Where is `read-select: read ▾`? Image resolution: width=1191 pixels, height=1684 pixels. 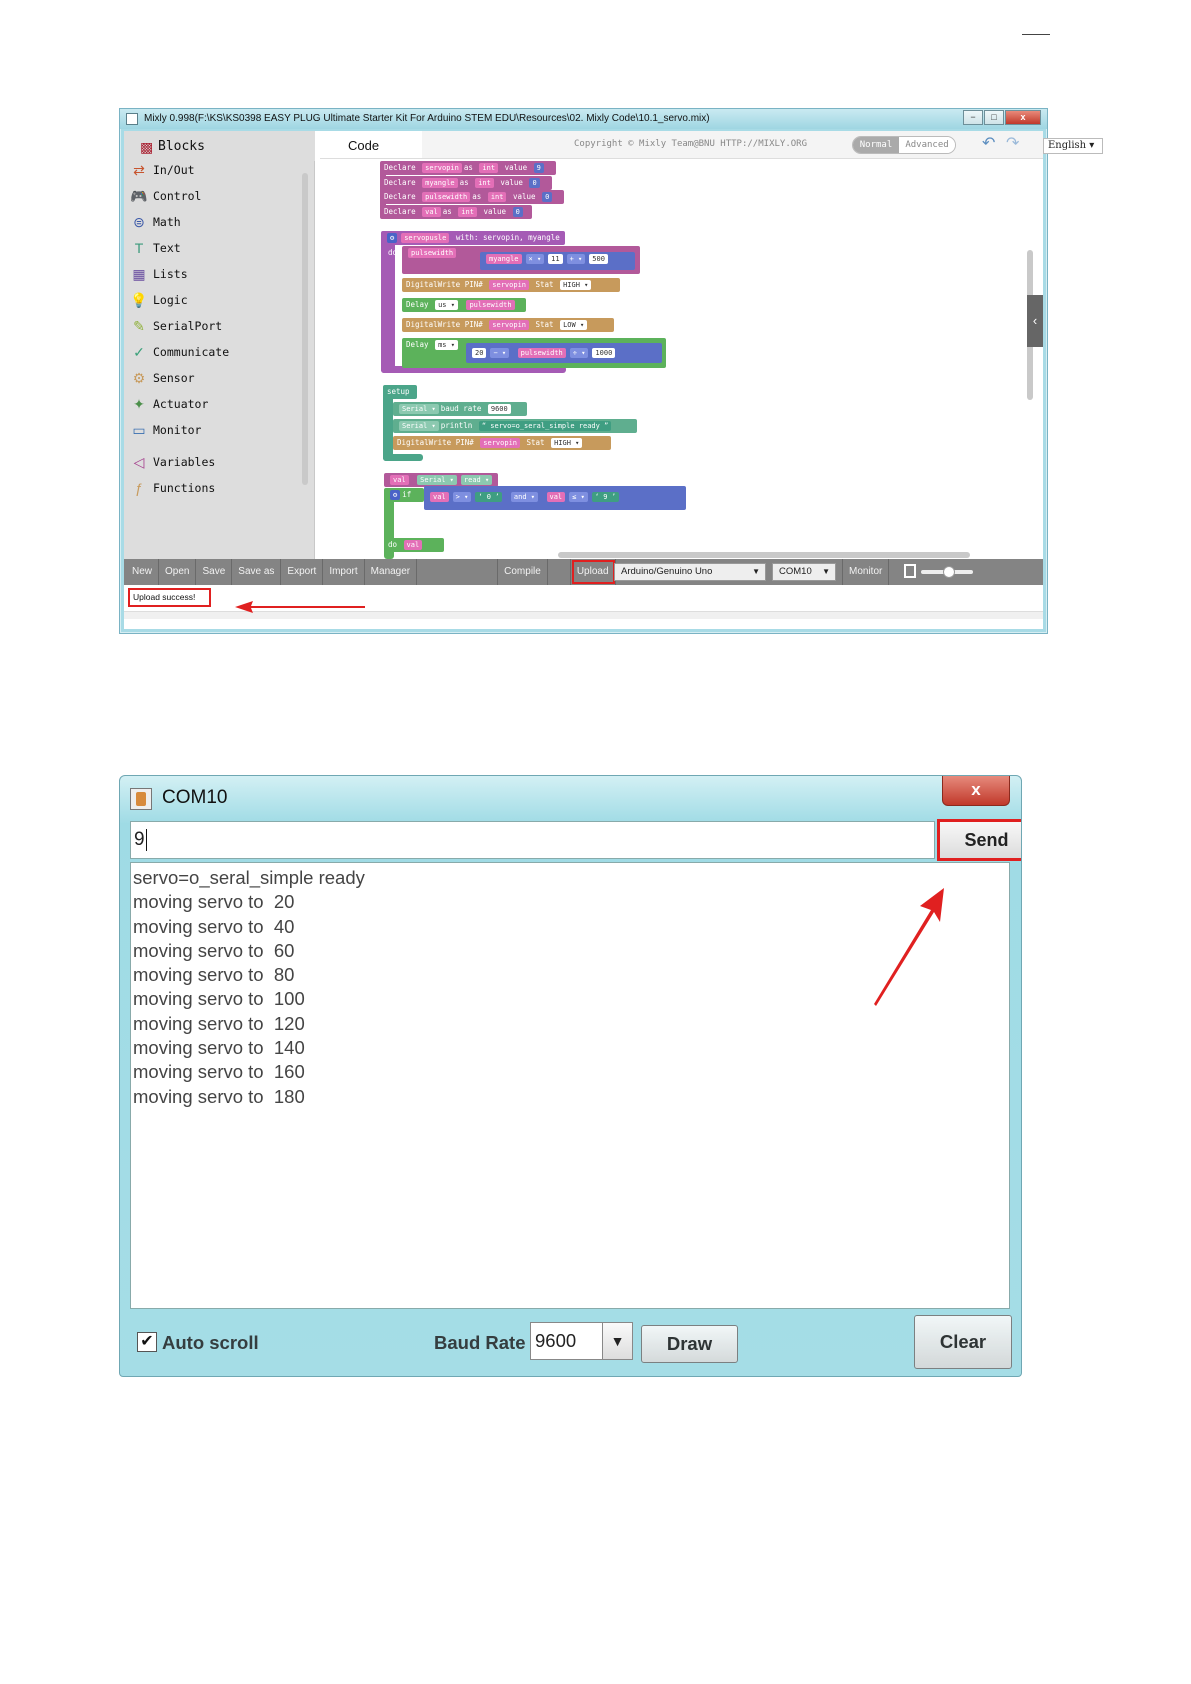
read-select: read ▾ is located at coordinates (476, 480).